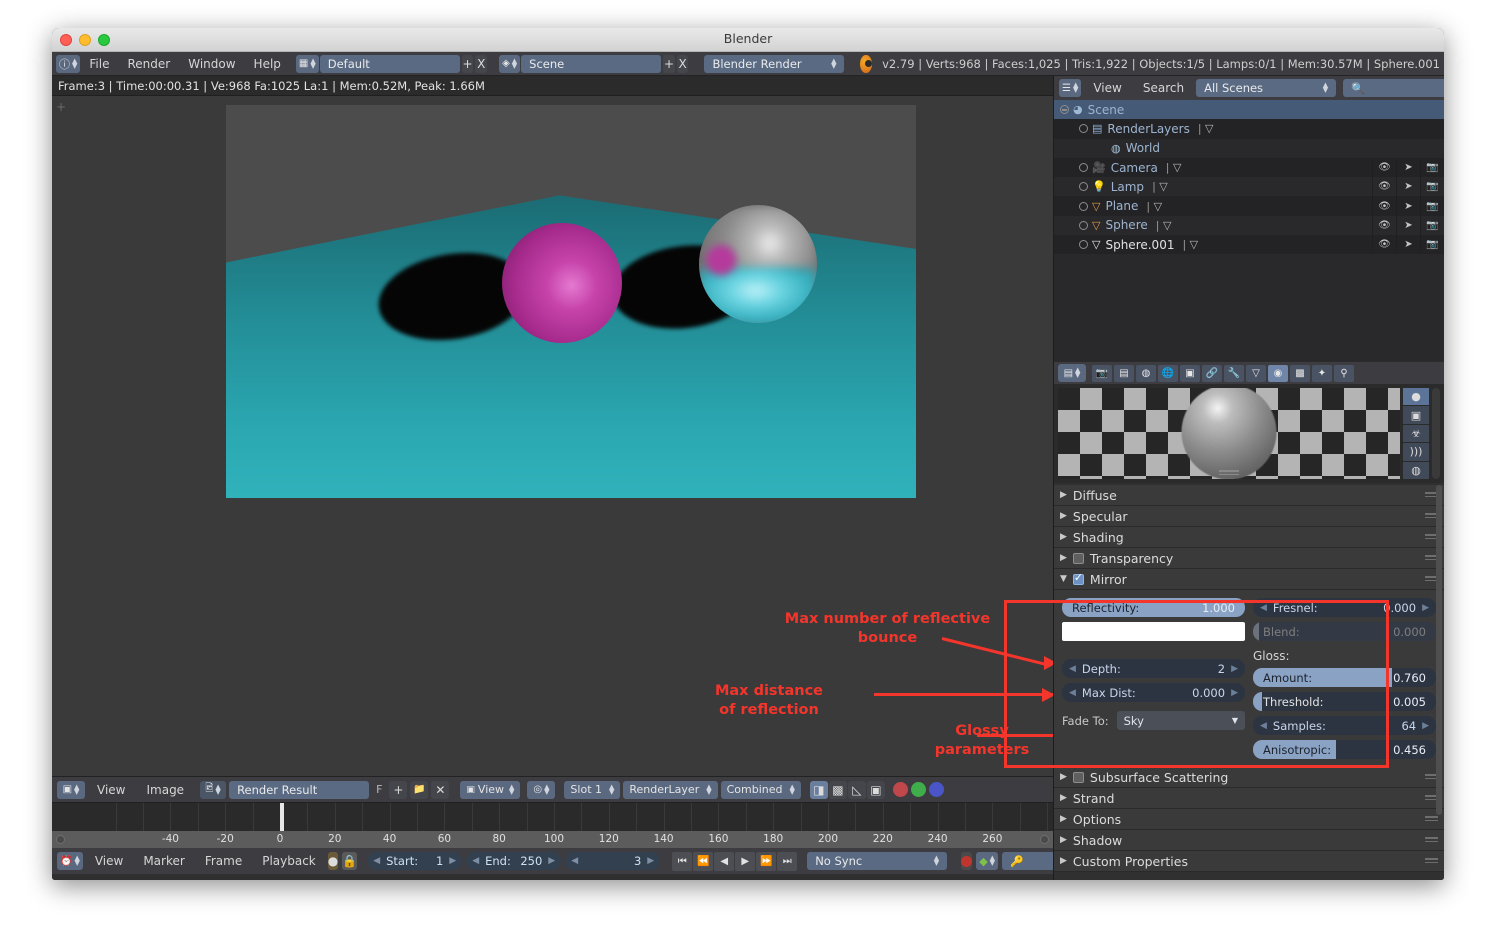 The width and height of the screenshot is (1495, 951). I want to click on properties-tab-render-icon: 📷, so click(1102, 373).